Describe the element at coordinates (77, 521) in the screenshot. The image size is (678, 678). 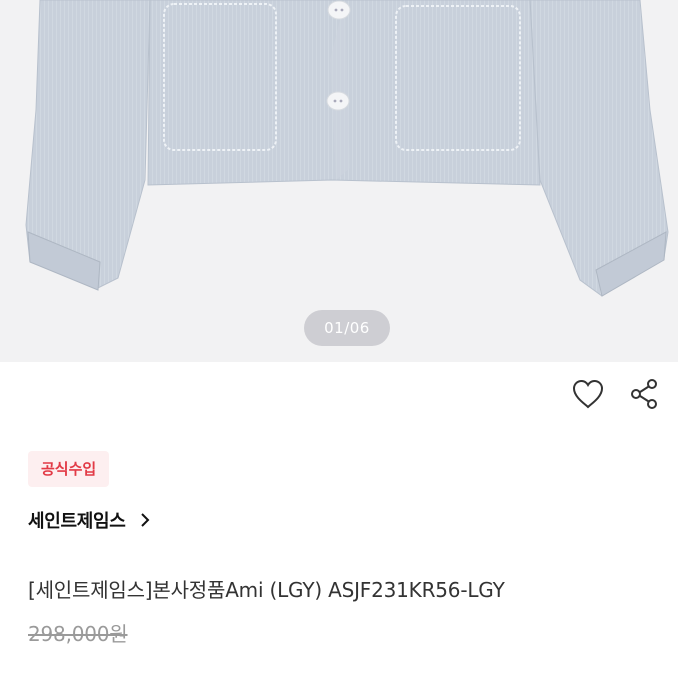
I see `brand-name: 세인트제임스` at that location.